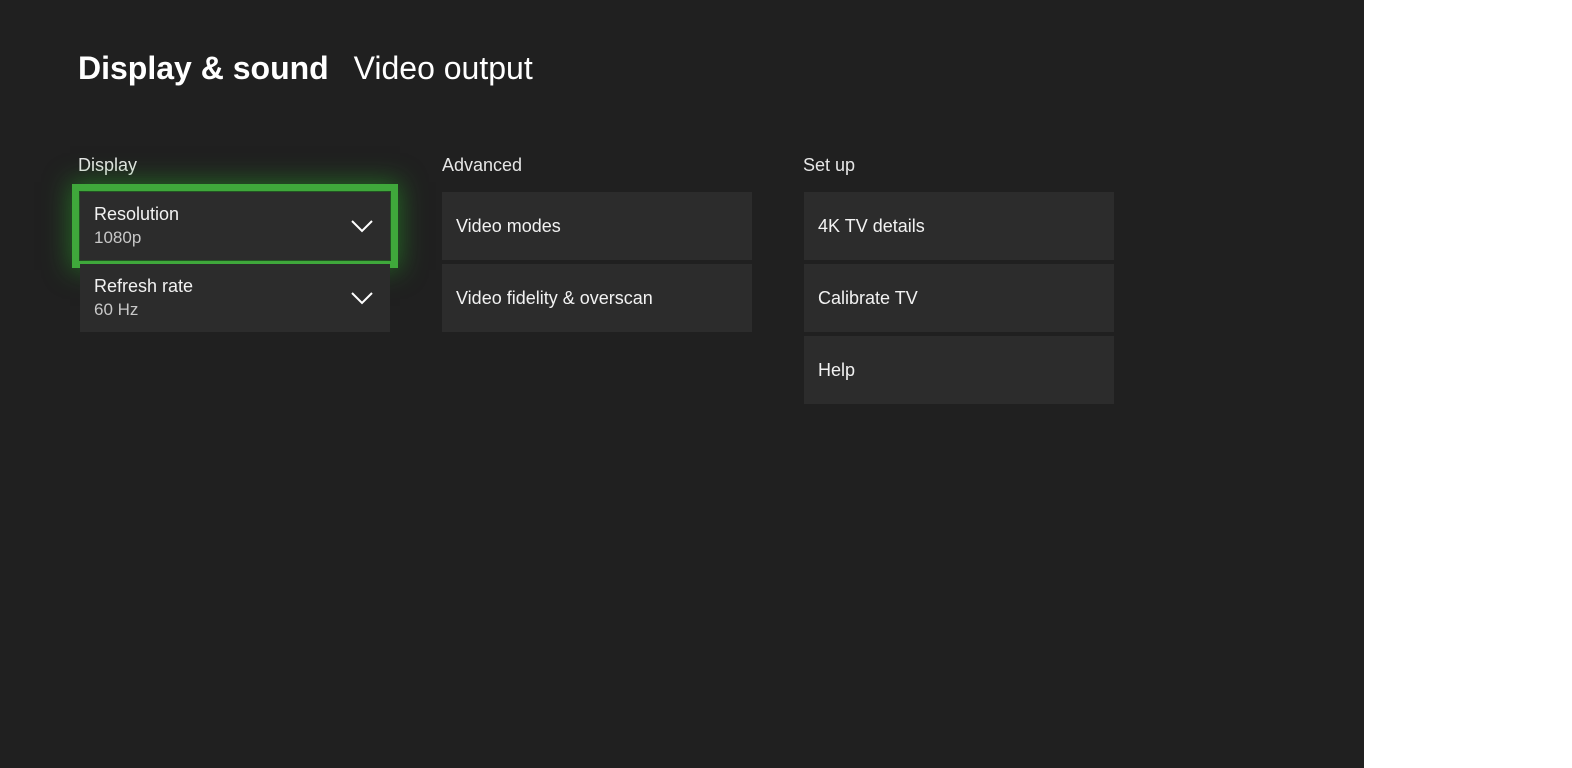 This screenshot has height=768, width=1572. Describe the element at coordinates (597, 226) in the screenshot. I see `video-modes-button: Video modes` at that location.